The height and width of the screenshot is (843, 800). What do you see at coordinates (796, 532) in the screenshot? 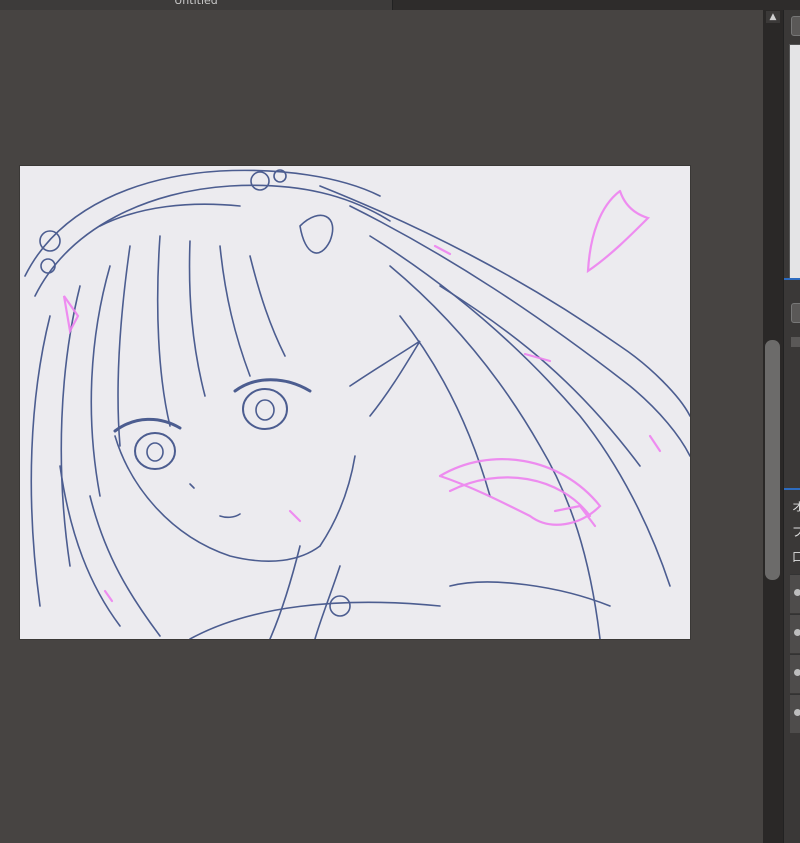
I see `layer-blend-label: ブ` at bounding box center [796, 532].